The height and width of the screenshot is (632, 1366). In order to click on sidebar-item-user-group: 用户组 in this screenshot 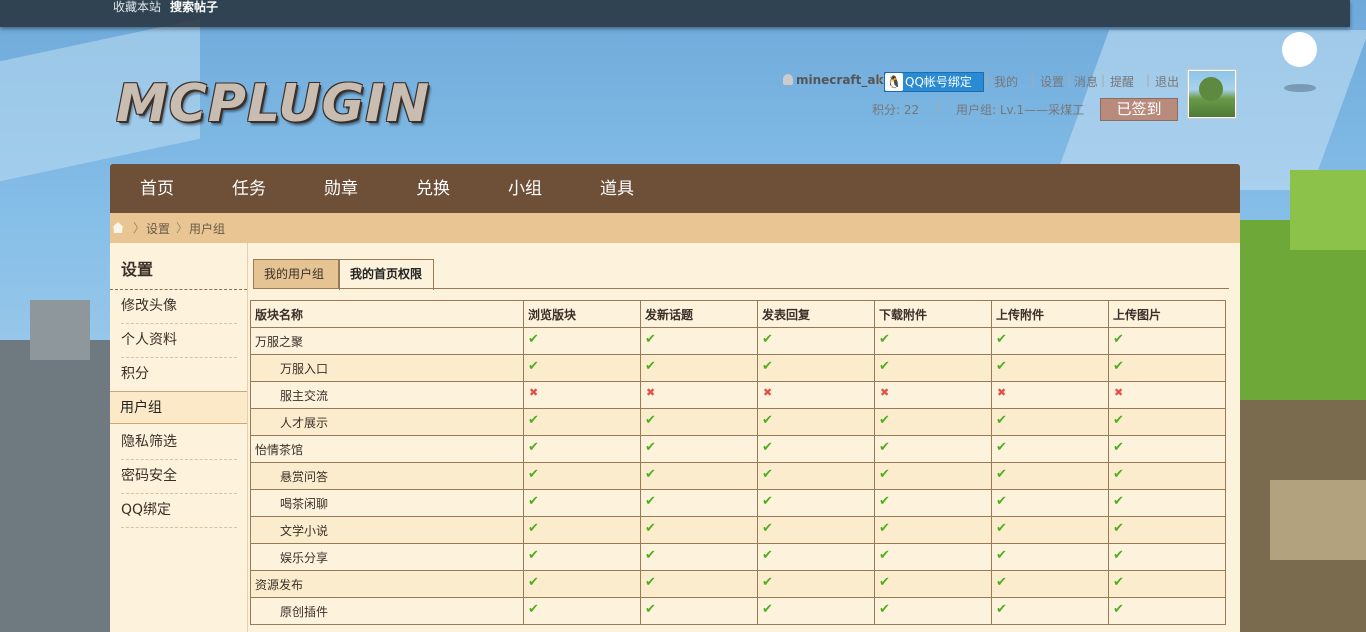, I will do `click(178, 407)`.